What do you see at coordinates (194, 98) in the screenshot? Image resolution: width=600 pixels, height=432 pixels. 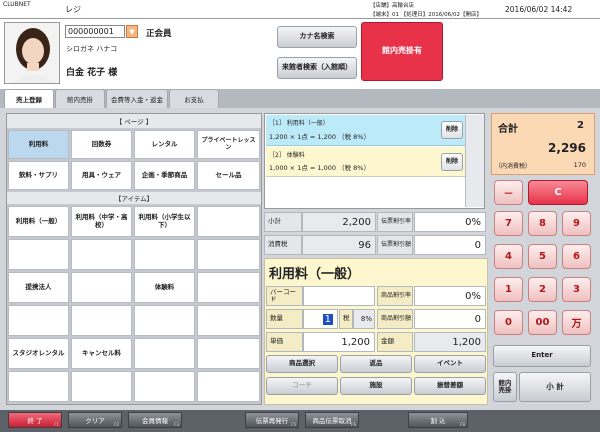 I see `tab-payment: お支払` at bounding box center [194, 98].